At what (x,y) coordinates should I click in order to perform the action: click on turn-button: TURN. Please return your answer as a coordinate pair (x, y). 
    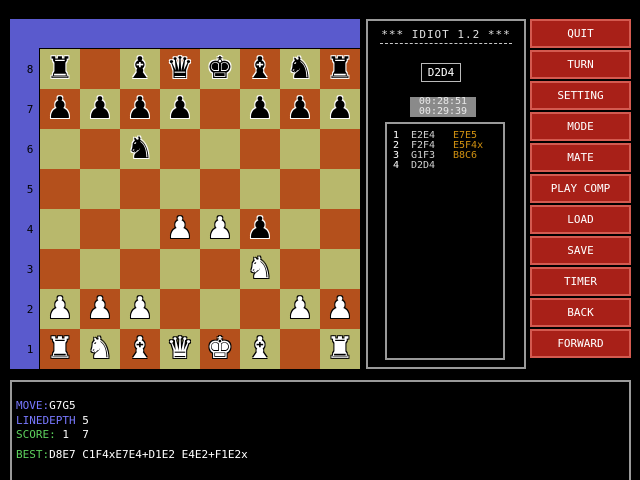
    Looking at the image, I should click on (580, 64).